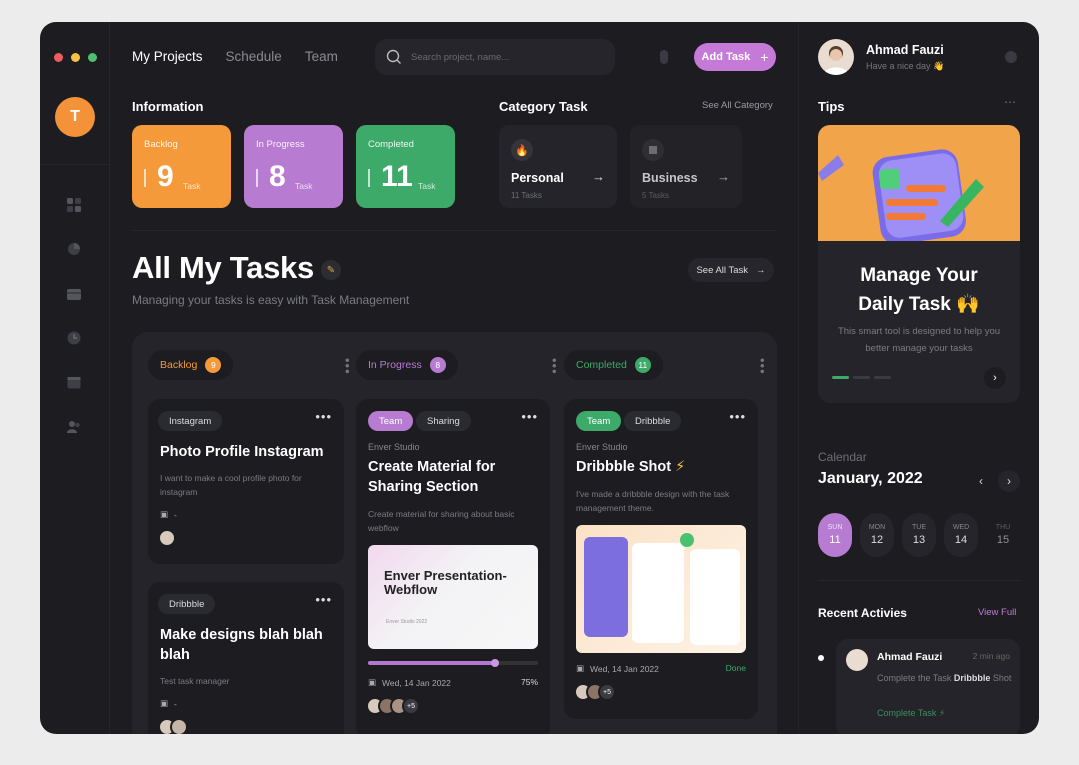  Describe the element at coordinates (835, 540) in the screenshot. I see `day-number: 11` at that location.